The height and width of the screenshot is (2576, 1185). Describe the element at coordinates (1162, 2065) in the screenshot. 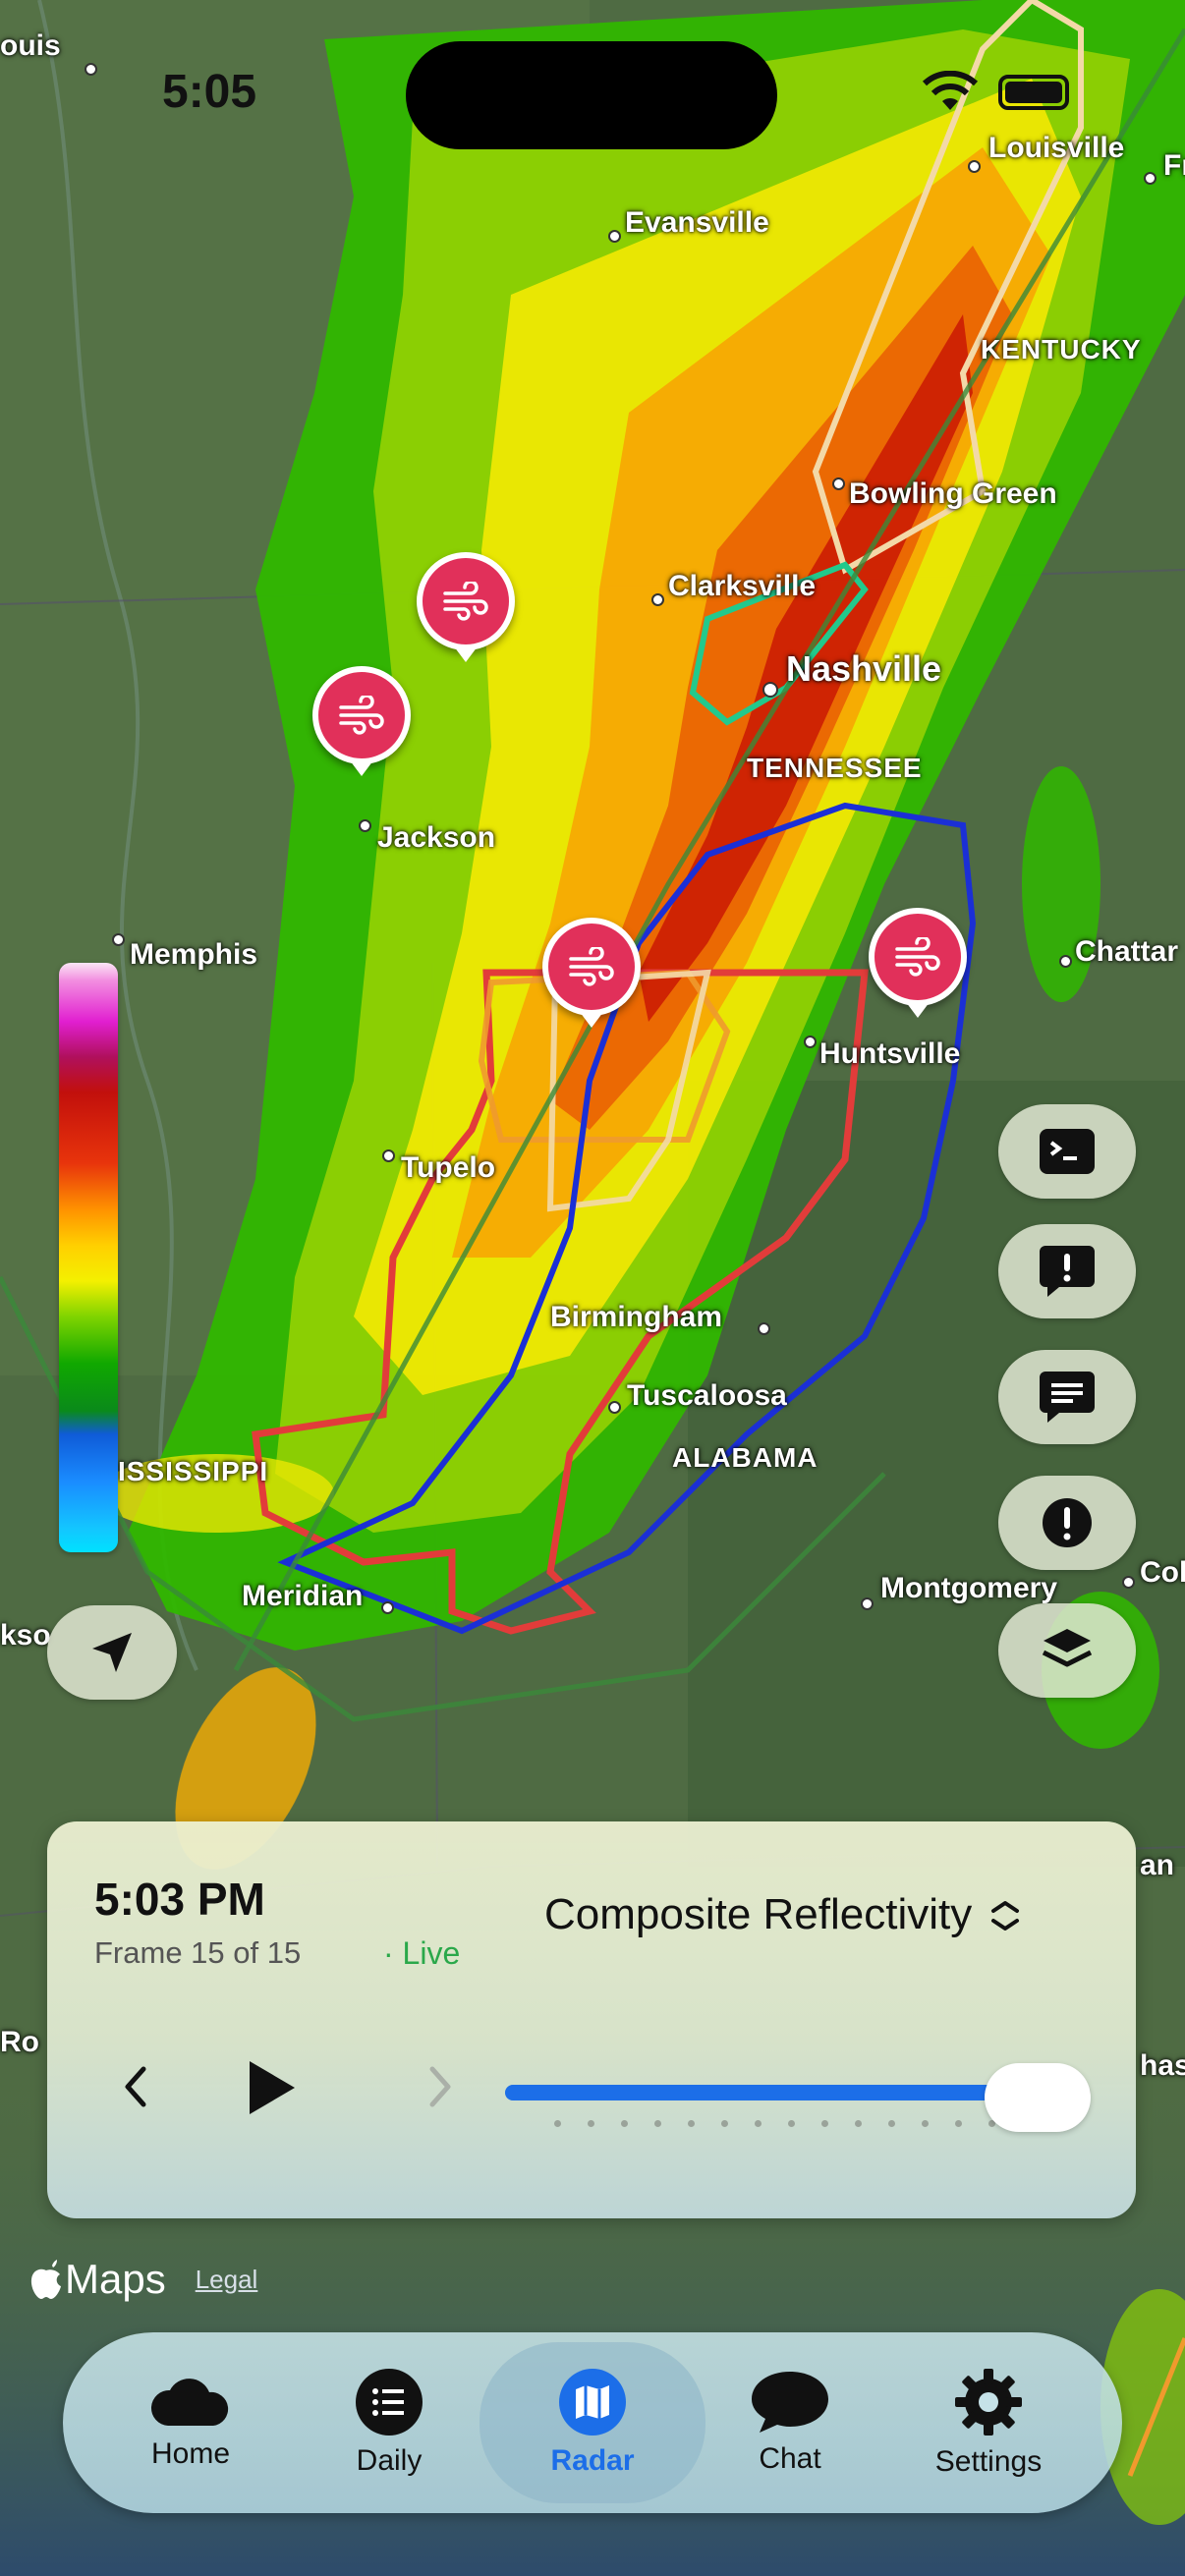

I see `city-label-has: has` at that location.